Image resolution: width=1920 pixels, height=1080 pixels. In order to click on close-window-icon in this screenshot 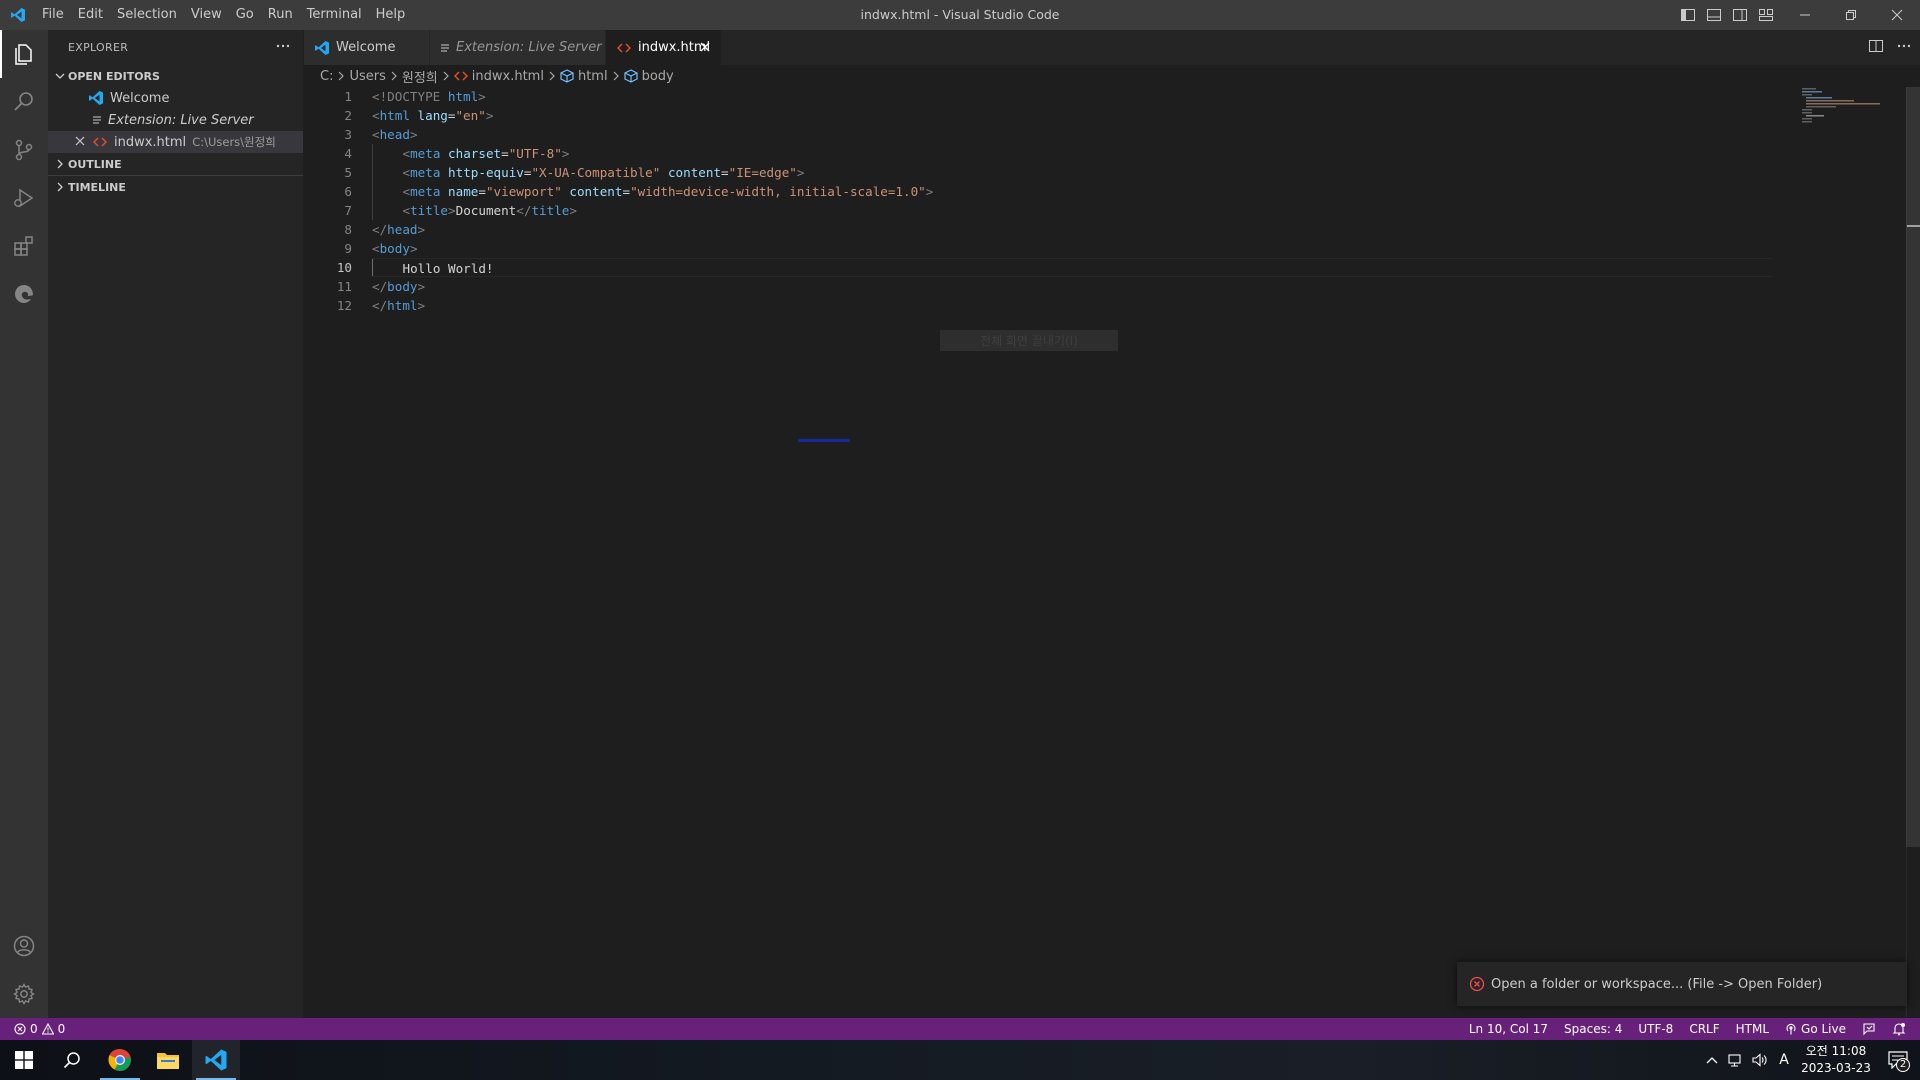, I will do `click(1897, 15)`.